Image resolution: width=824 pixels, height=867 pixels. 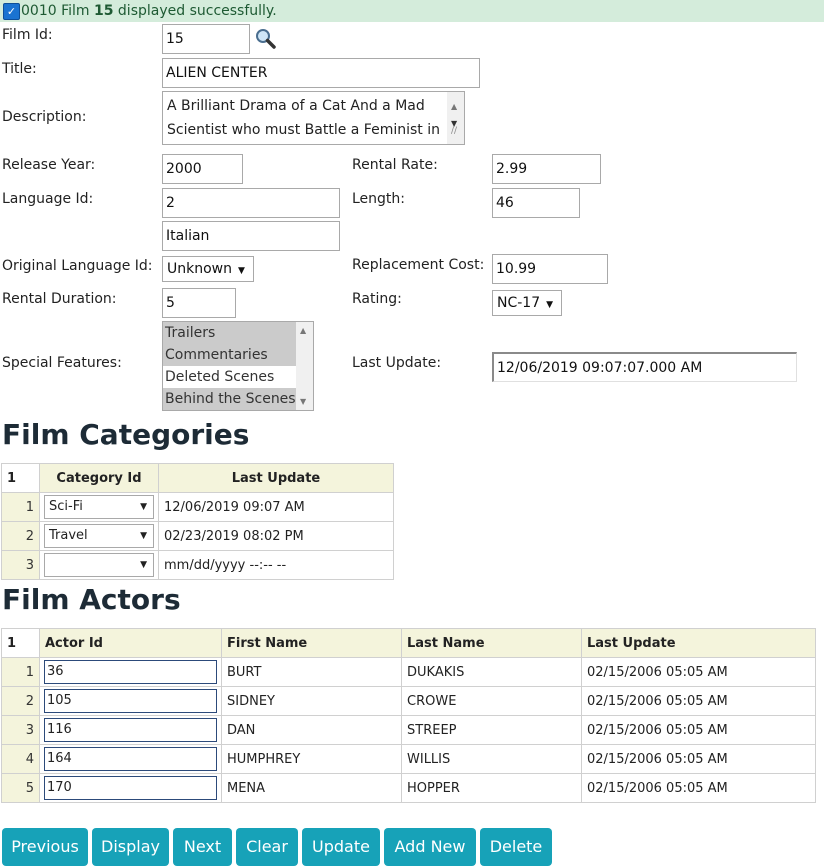 I want to click on last-update-input: 12/06/2019 09:07:07.000 AM, so click(x=644, y=367).